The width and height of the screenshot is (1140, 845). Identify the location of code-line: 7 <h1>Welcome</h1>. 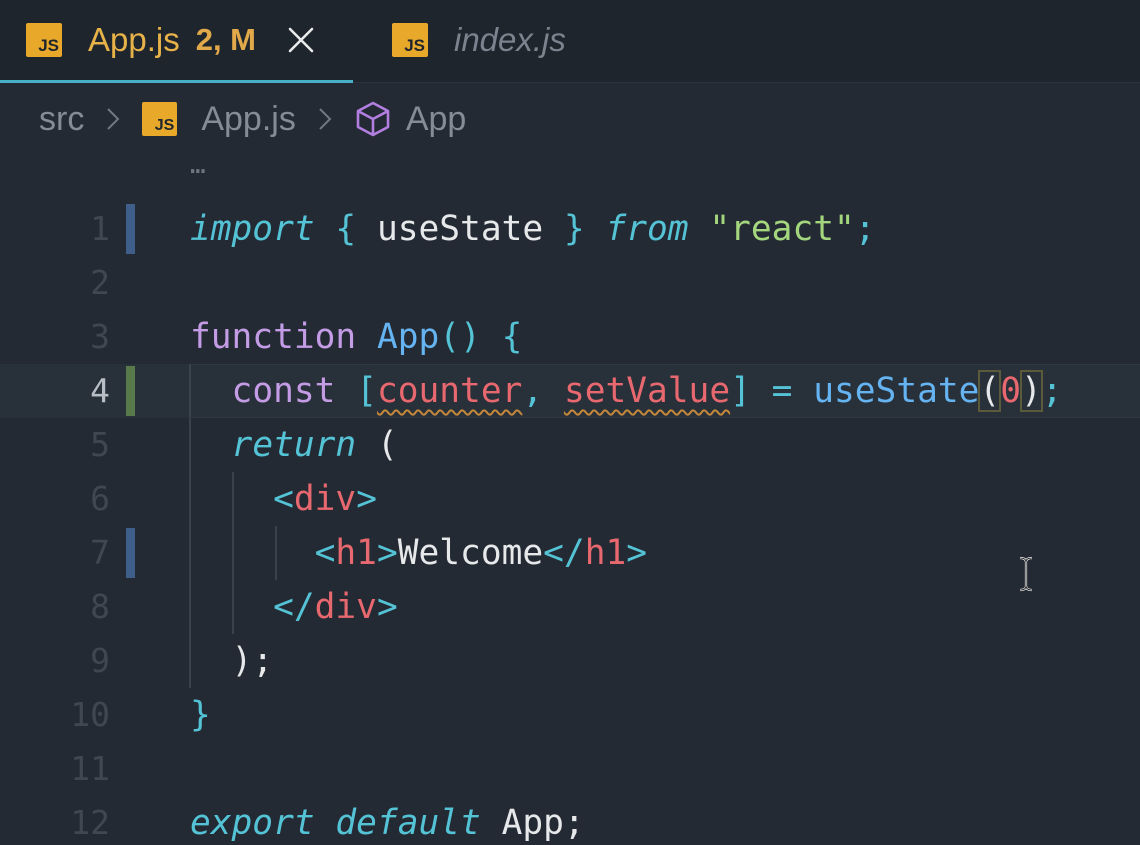
(570, 553).